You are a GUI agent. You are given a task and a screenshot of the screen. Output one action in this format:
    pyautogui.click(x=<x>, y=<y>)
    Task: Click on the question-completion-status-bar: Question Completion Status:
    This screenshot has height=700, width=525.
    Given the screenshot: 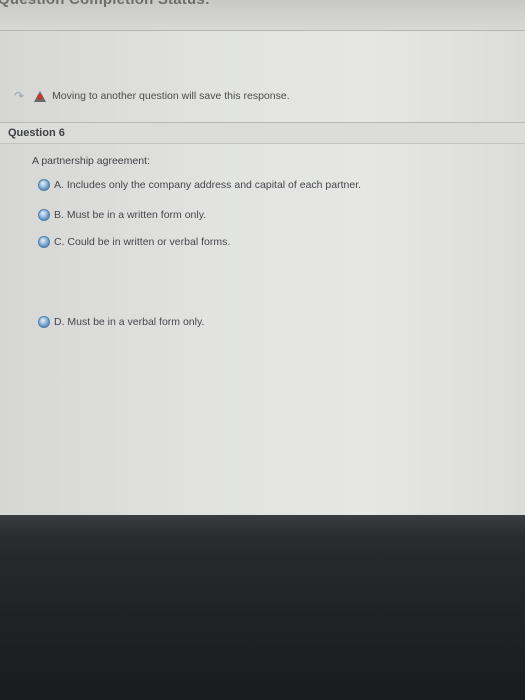 What is the action you would take?
    pyautogui.click(x=262, y=15)
    